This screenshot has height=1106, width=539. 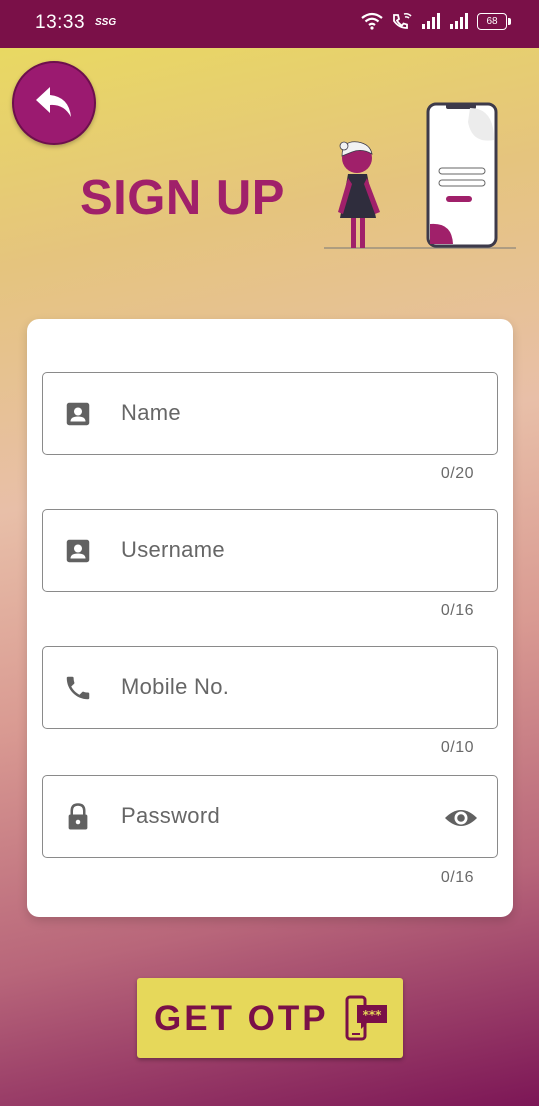 I want to click on get-otp-button: GET OTP ***, so click(x=270, y=1018).